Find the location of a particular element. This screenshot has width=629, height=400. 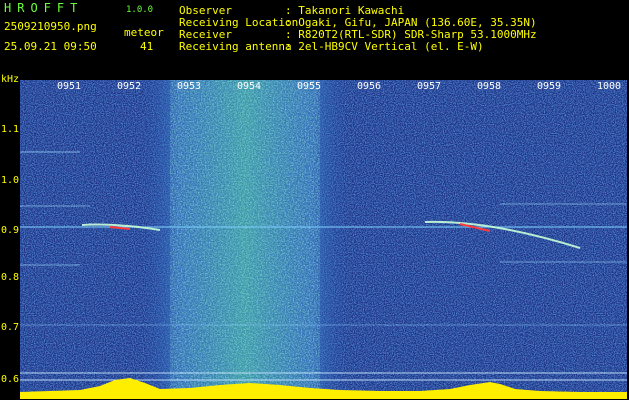

y-tick: 0.7 is located at coordinates (10, 327).